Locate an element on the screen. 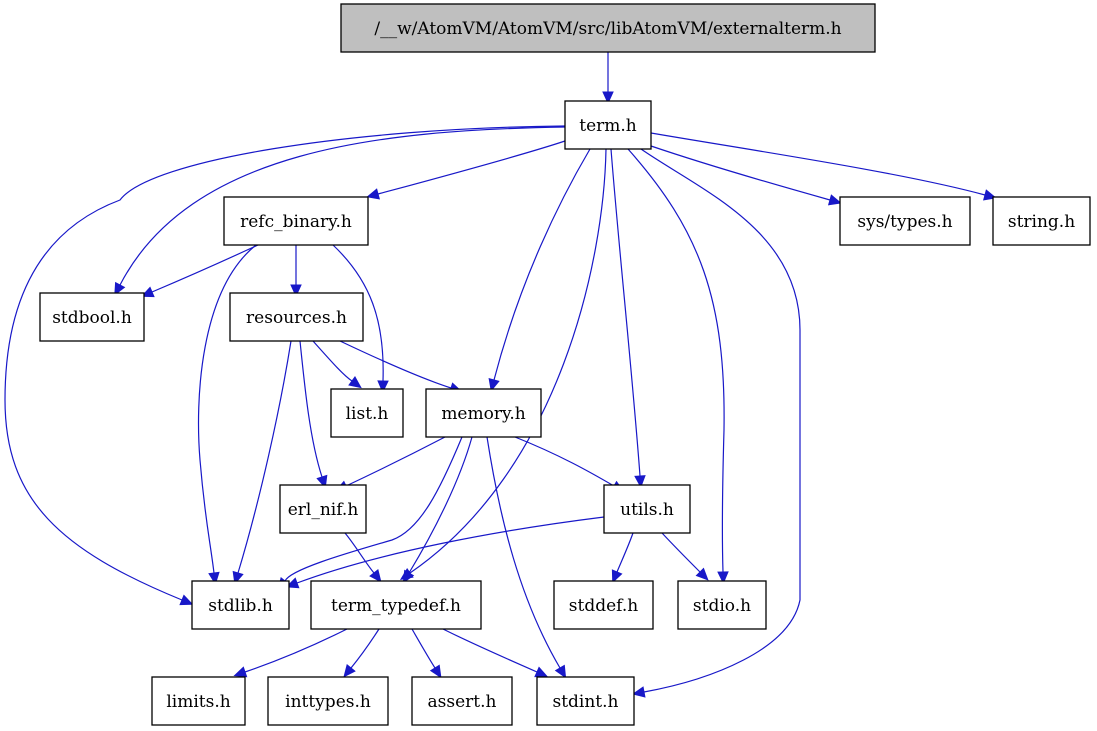 The height and width of the screenshot is (731, 1097). node-refc-binary: refc_binary.h is located at coordinates (296, 221).